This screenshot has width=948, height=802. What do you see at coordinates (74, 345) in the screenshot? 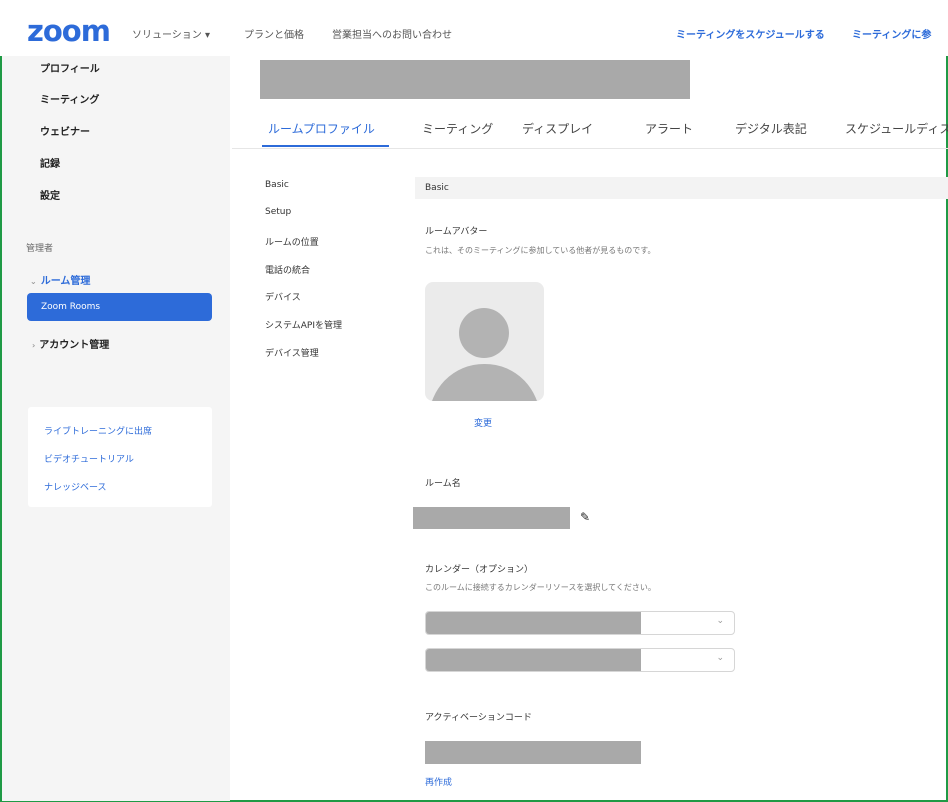
I see `account-management-label: アカウント管理` at bounding box center [74, 345].